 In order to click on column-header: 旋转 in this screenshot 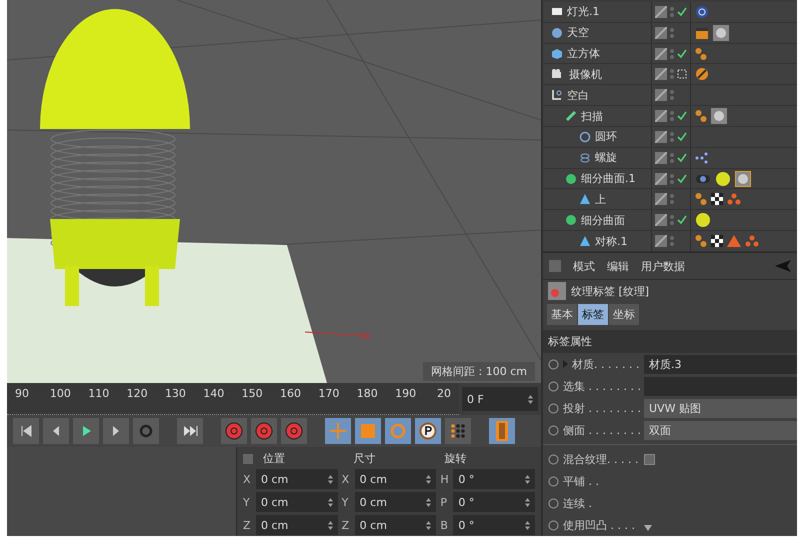, I will do `click(456, 458)`.